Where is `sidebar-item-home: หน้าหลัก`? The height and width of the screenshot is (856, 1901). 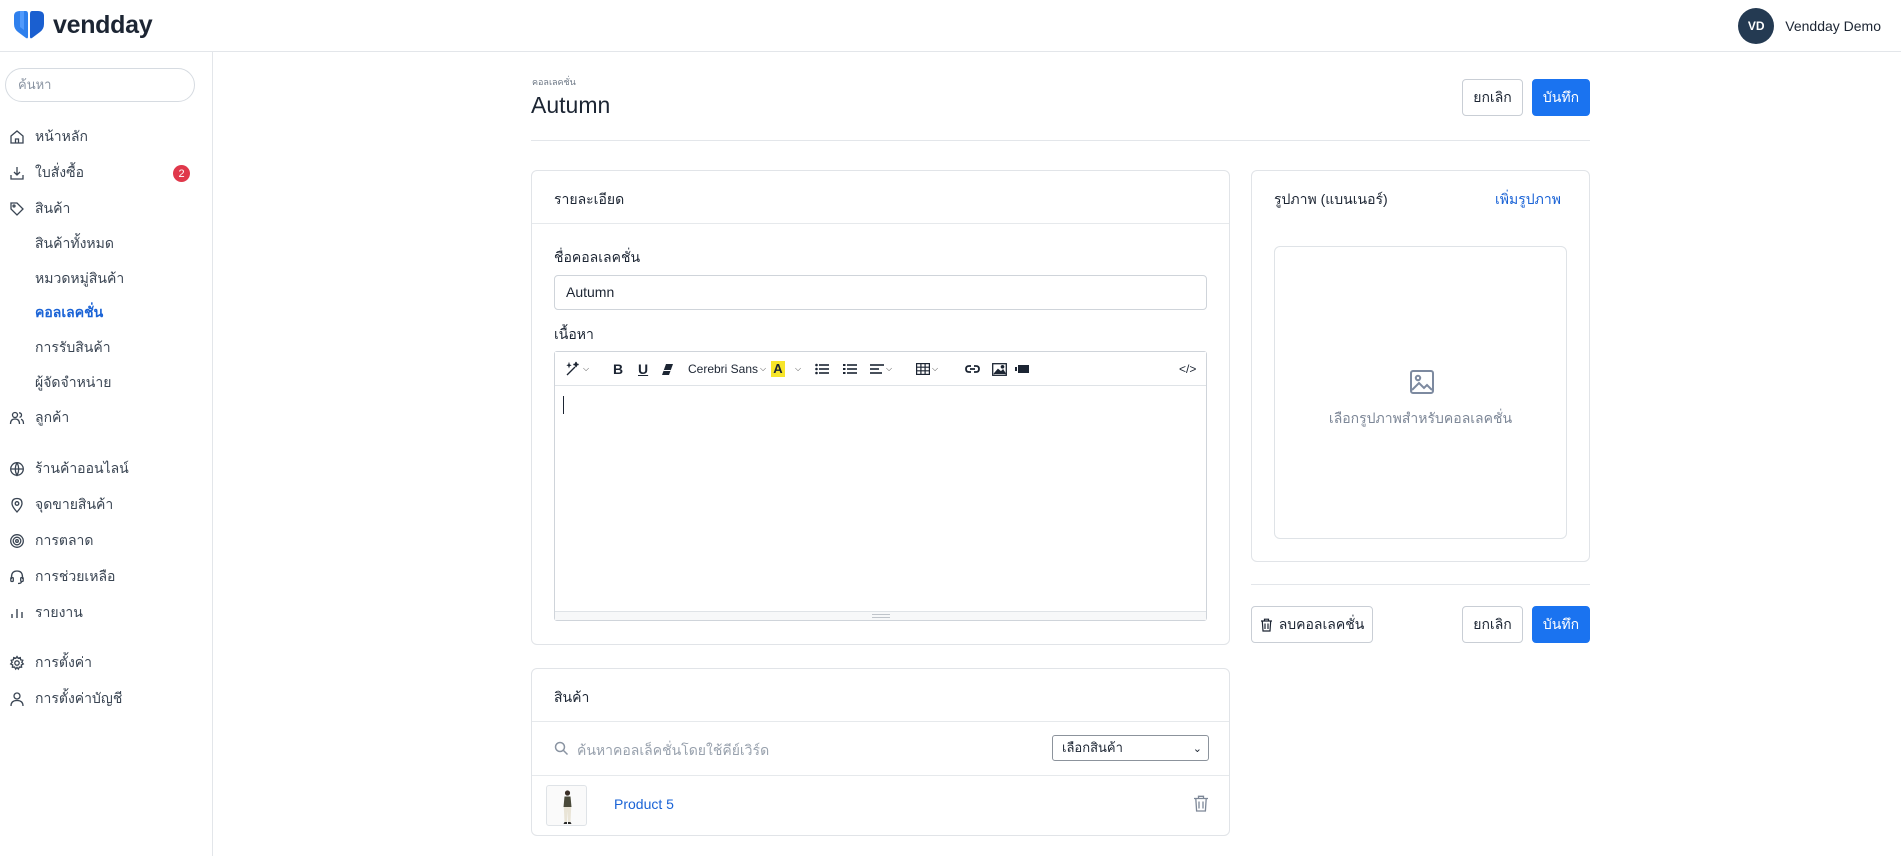 sidebar-item-home: หน้าหลัก is located at coordinates (106, 137).